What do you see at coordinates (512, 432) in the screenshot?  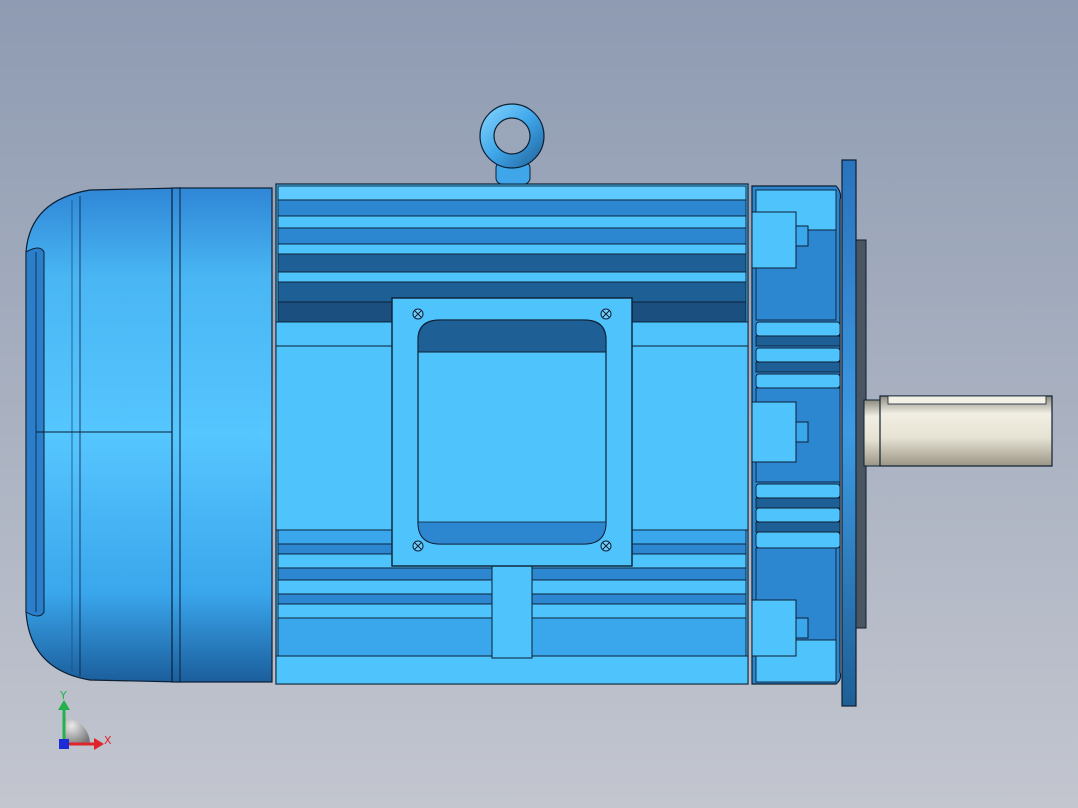 I see `terminal-box` at bounding box center [512, 432].